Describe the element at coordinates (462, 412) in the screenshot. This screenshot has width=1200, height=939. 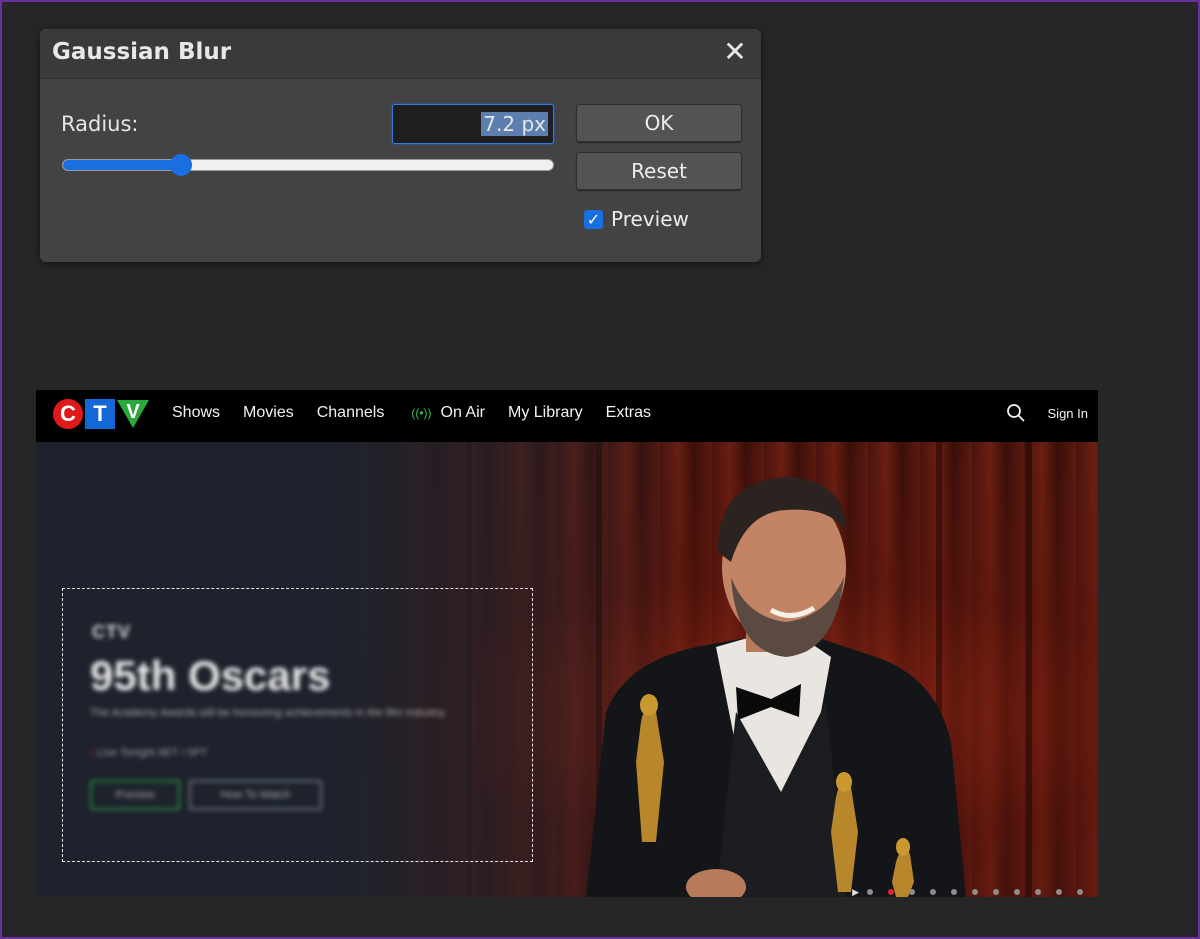
I see `nav-on-air-label: On Air` at that location.